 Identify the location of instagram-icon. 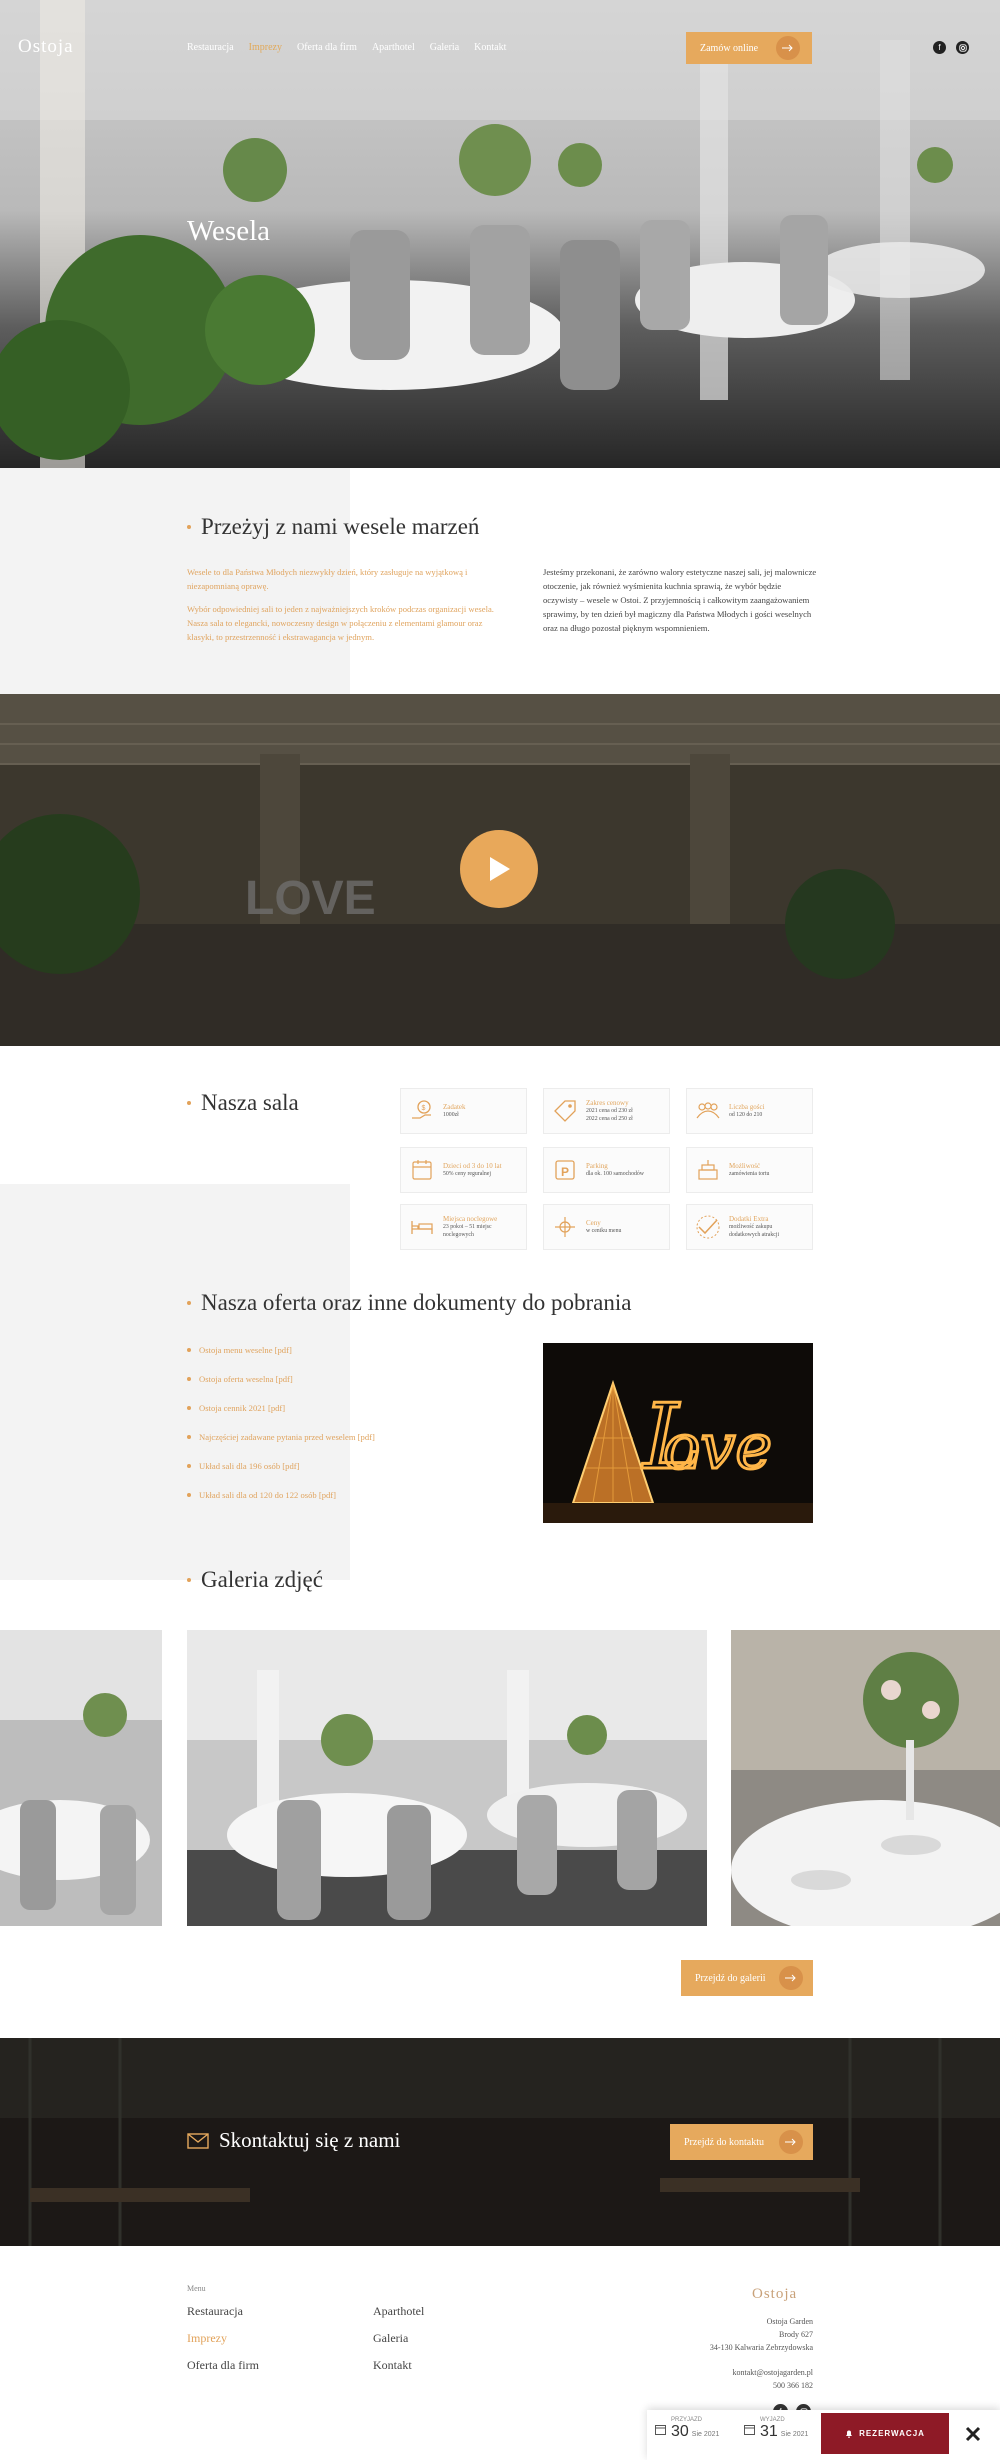
(962, 47).